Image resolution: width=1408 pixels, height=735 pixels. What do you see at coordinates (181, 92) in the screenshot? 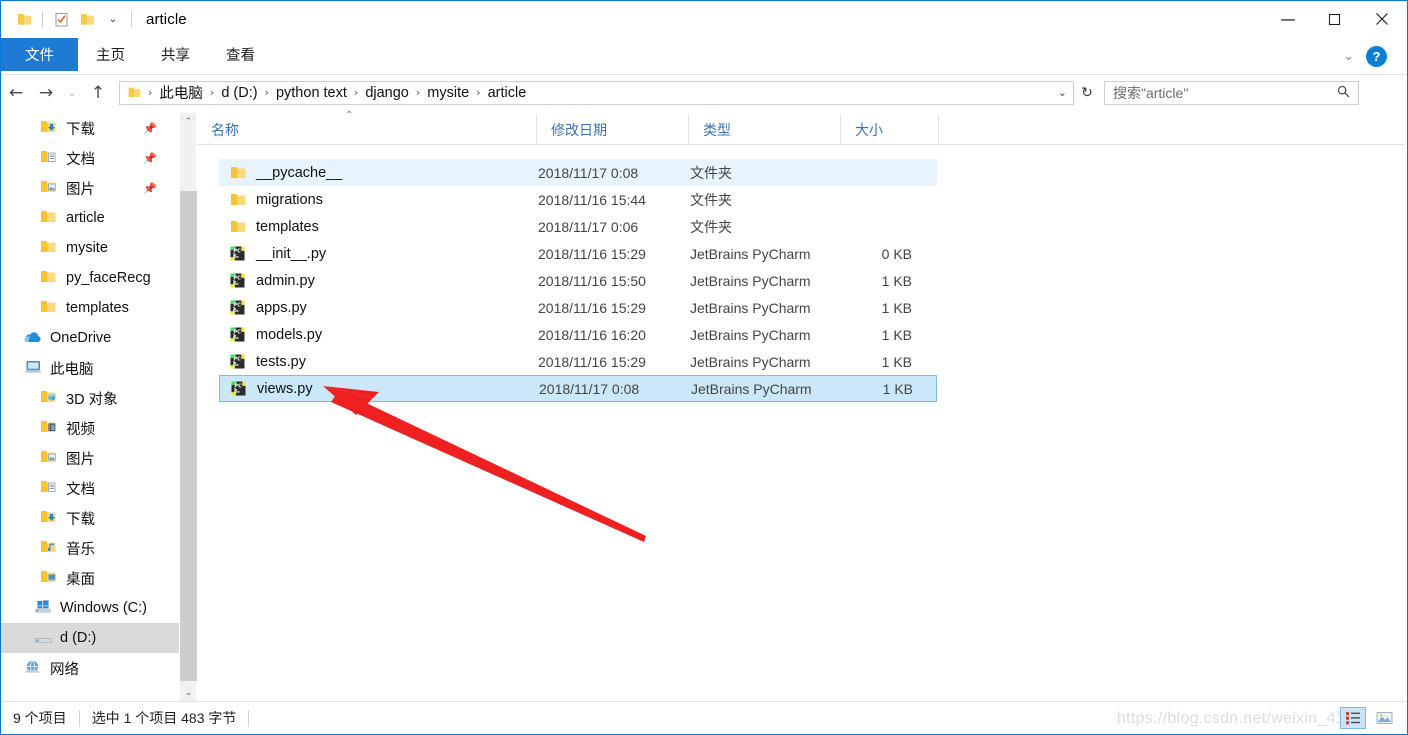
I see `breadcrumb-item-0: 此电脑` at bounding box center [181, 92].